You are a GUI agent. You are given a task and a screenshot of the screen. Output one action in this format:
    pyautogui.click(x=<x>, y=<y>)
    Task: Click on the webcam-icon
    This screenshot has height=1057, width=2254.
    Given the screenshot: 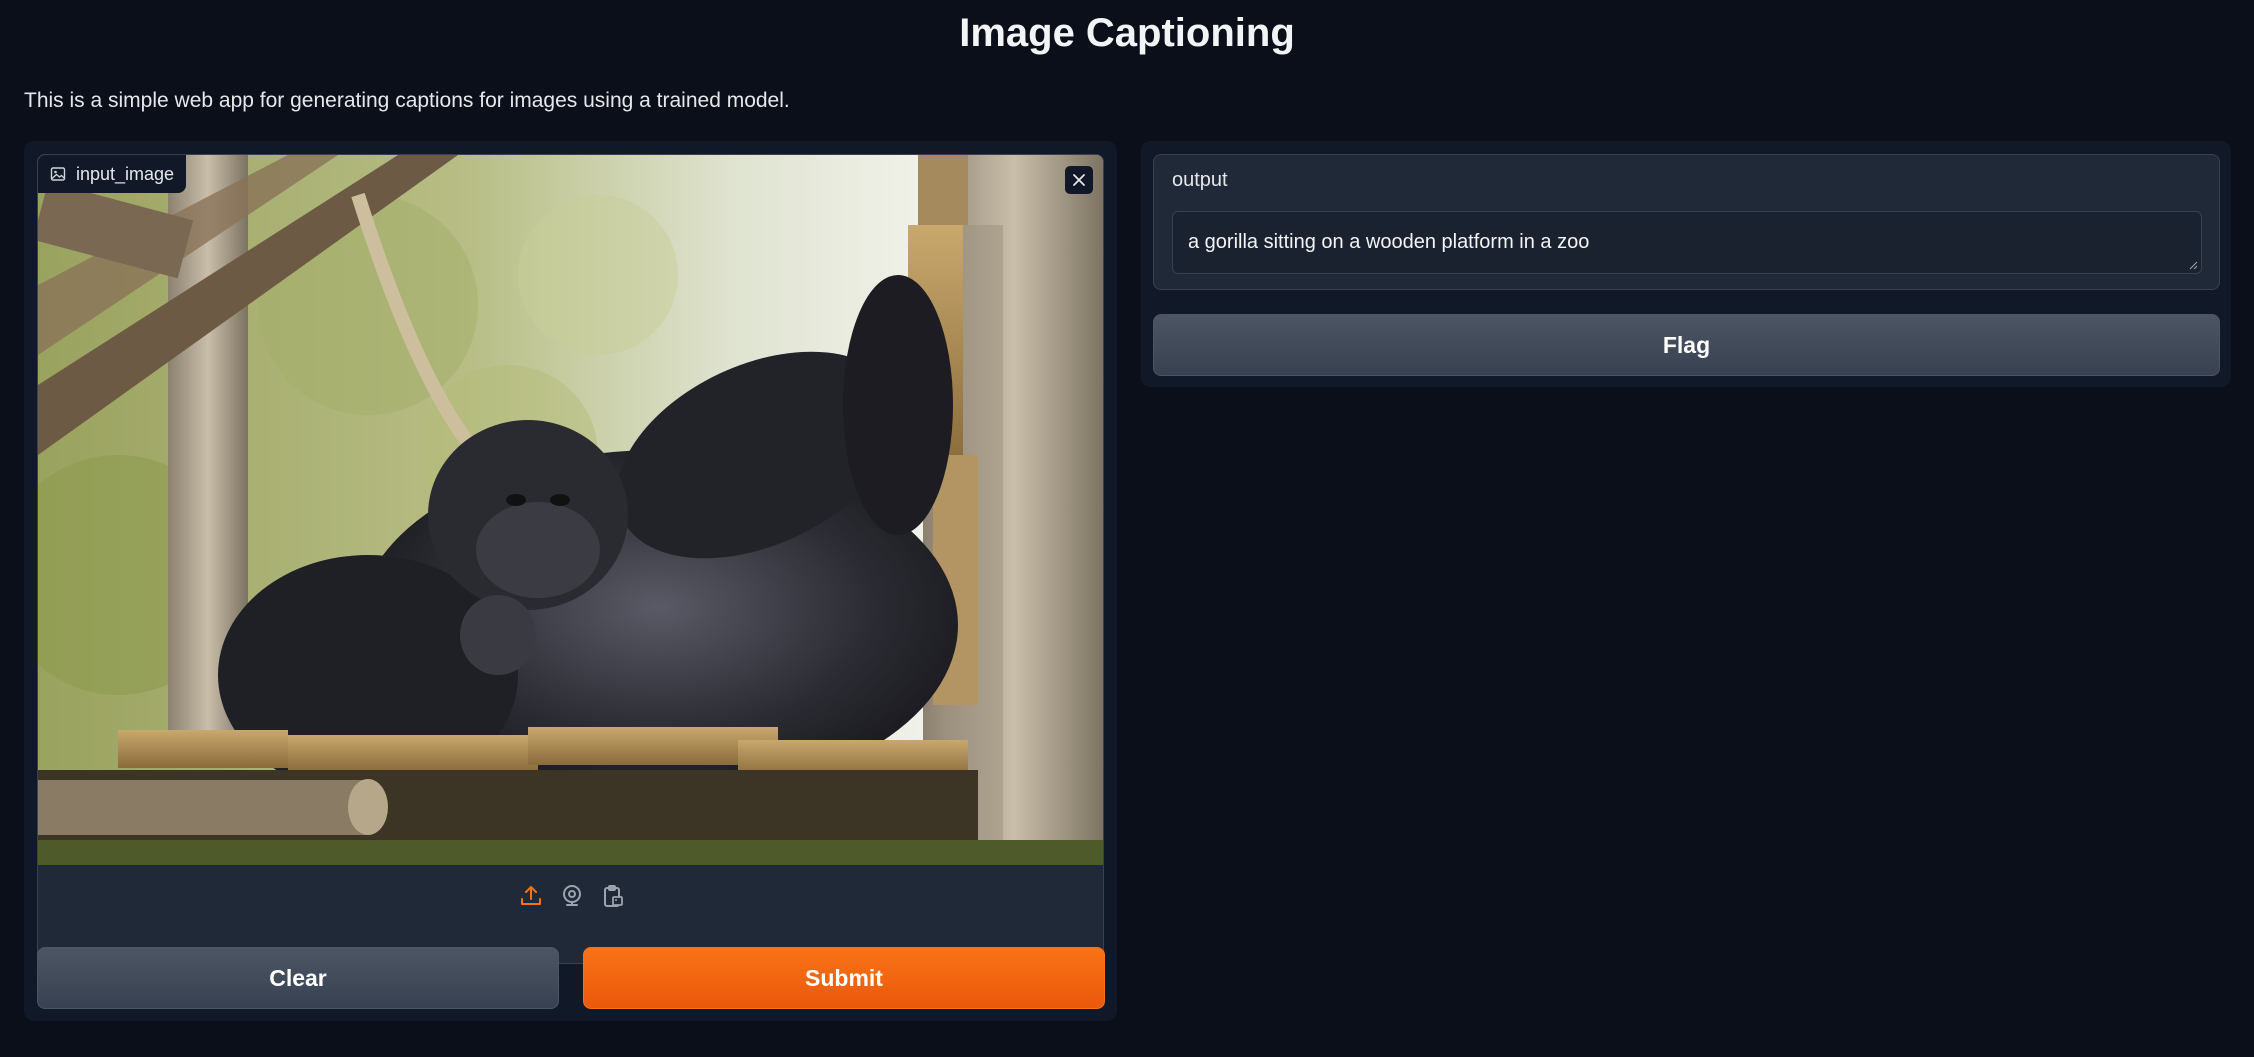 What is the action you would take?
    pyautogui.click(x=571, y=895)
    